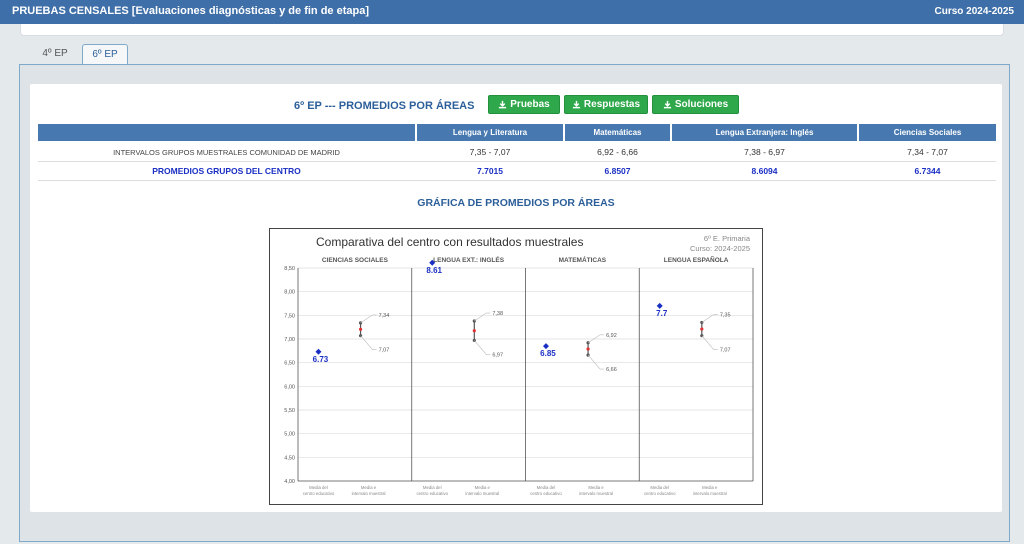 The image size is (1024, 544). I want to click on y-tick-label: 7,00, so click(289, 340).